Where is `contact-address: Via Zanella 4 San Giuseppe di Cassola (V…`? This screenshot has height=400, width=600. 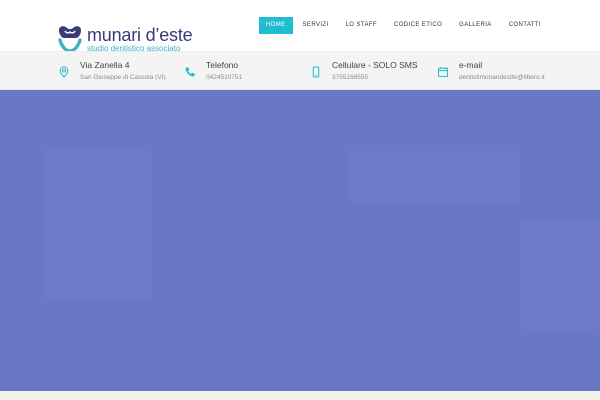
contact-address: Via Zanella 4 San Giuseppe di Cassola (V… is located at coordinates (110, 71).